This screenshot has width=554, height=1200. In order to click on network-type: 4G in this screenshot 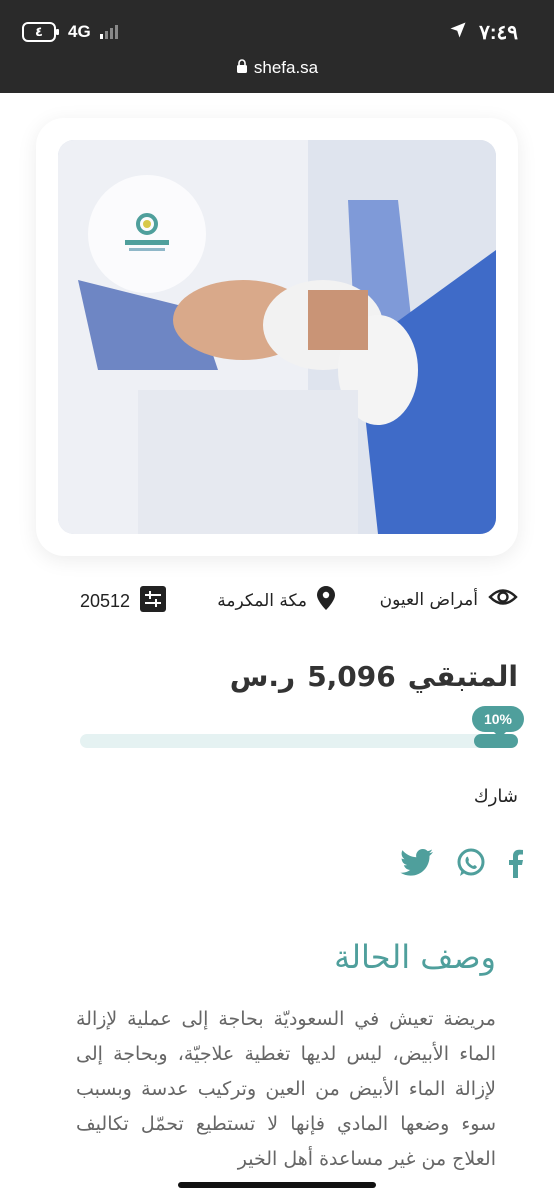, I will do `click(79, 31)`.